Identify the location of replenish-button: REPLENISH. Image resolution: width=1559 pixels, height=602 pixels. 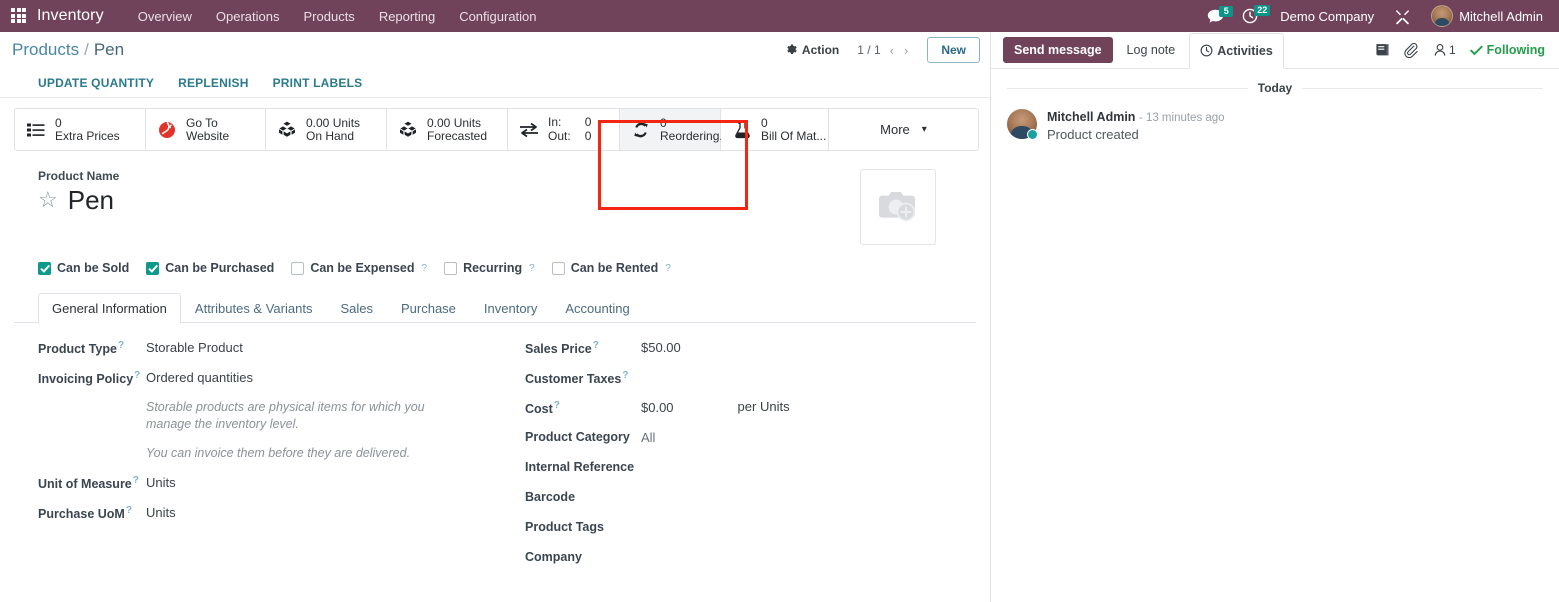
(213, 83).